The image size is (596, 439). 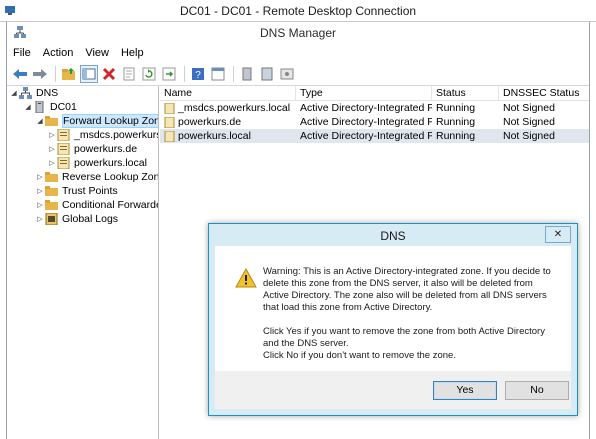 What do you see at coordinates (102, 135) in the screenshot?
I see `tree-item-zone-msdcs: ▷ _msdcs.powerkurs.lo` at bounding box center [102, 135].